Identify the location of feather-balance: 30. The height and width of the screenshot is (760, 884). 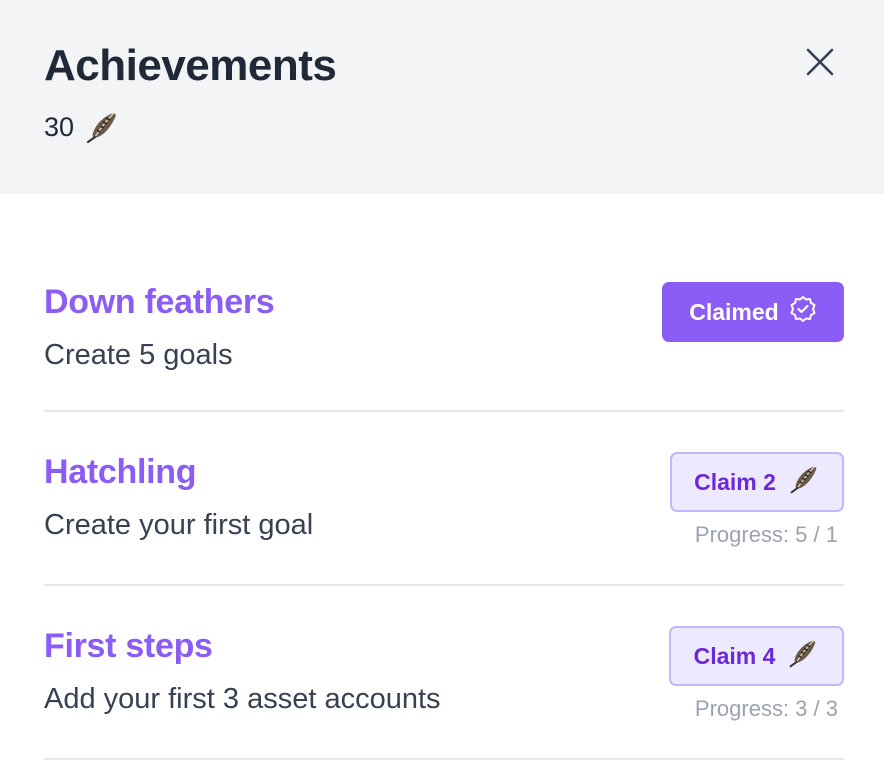
(82, 127).